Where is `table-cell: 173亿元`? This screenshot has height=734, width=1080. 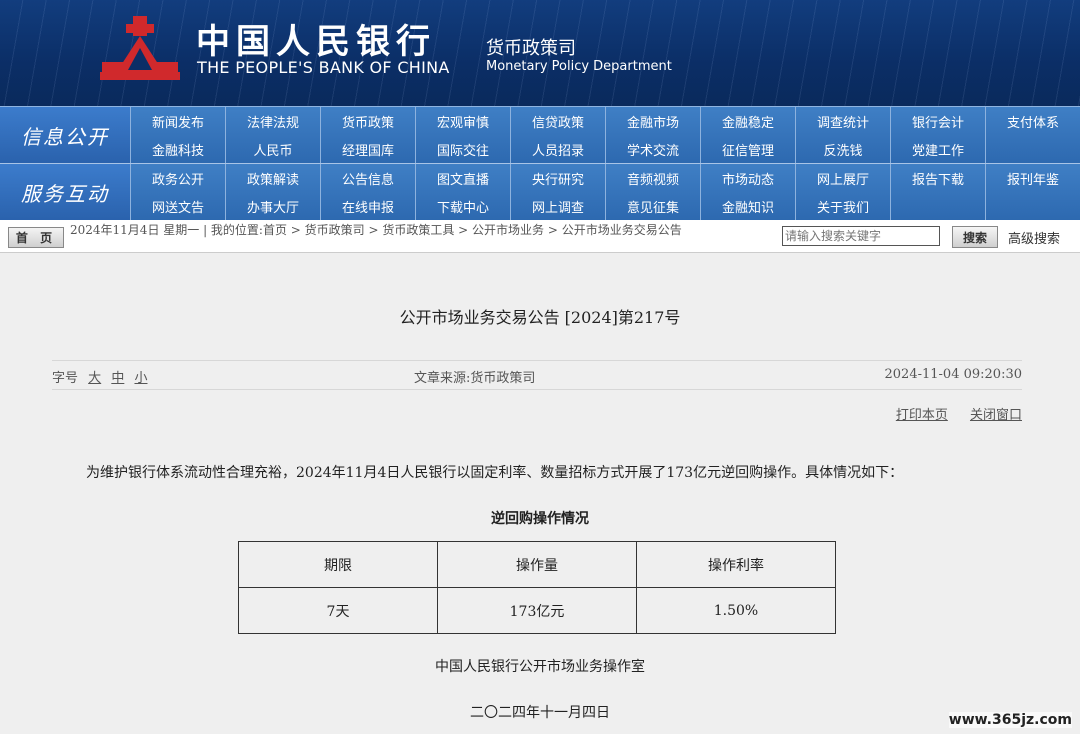
table-cell: 173亿元 is located at coordinates (537, 610).